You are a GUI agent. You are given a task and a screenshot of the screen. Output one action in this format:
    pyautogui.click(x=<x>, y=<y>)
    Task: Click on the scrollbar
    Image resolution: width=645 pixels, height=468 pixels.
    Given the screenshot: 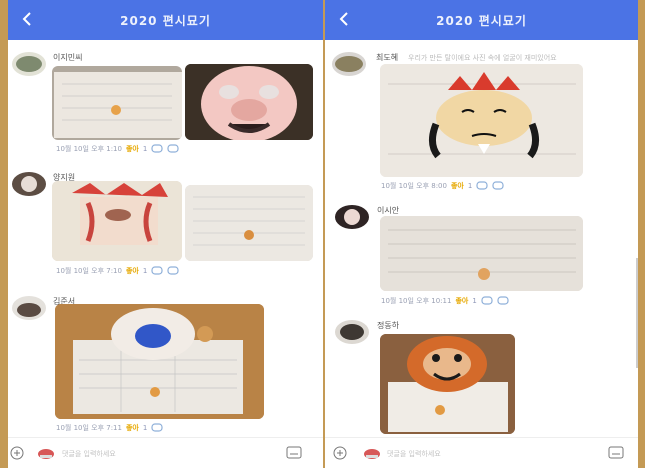 What is the action you would take?
    pyautogui.click(x=637, y=313)
    